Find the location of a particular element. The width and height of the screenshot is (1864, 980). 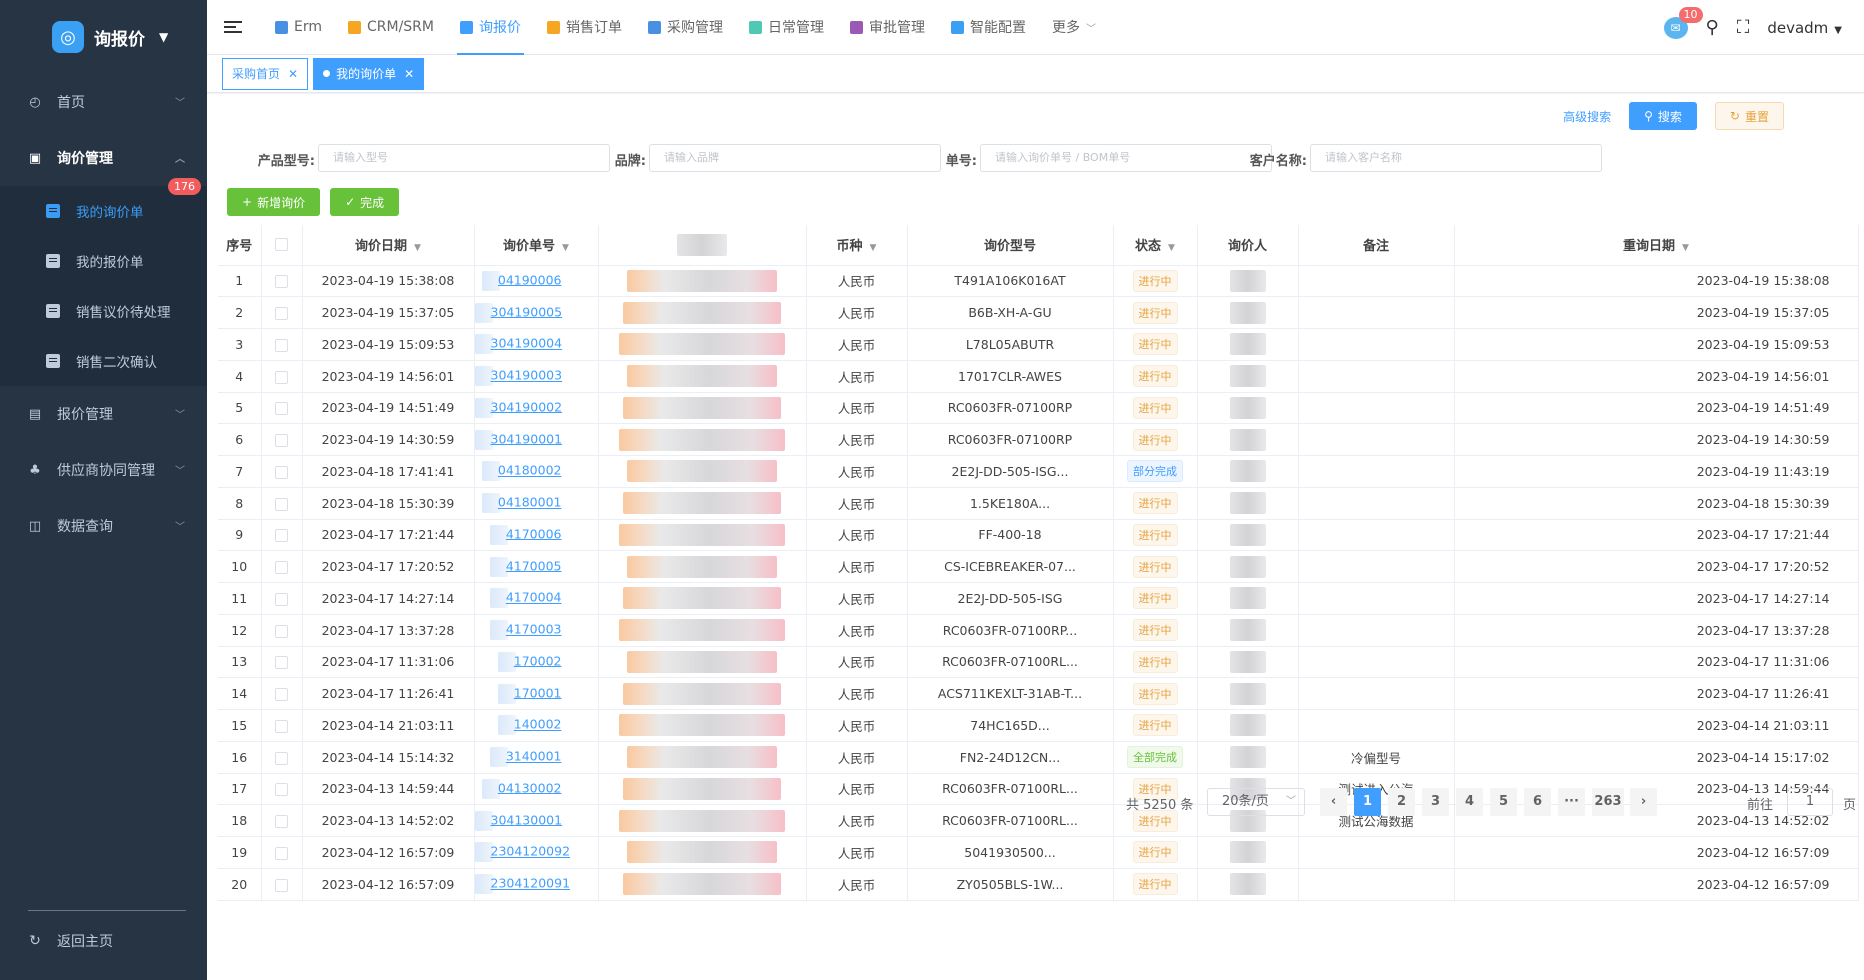

select-all-checkbox is located at coordinates (281, 245).